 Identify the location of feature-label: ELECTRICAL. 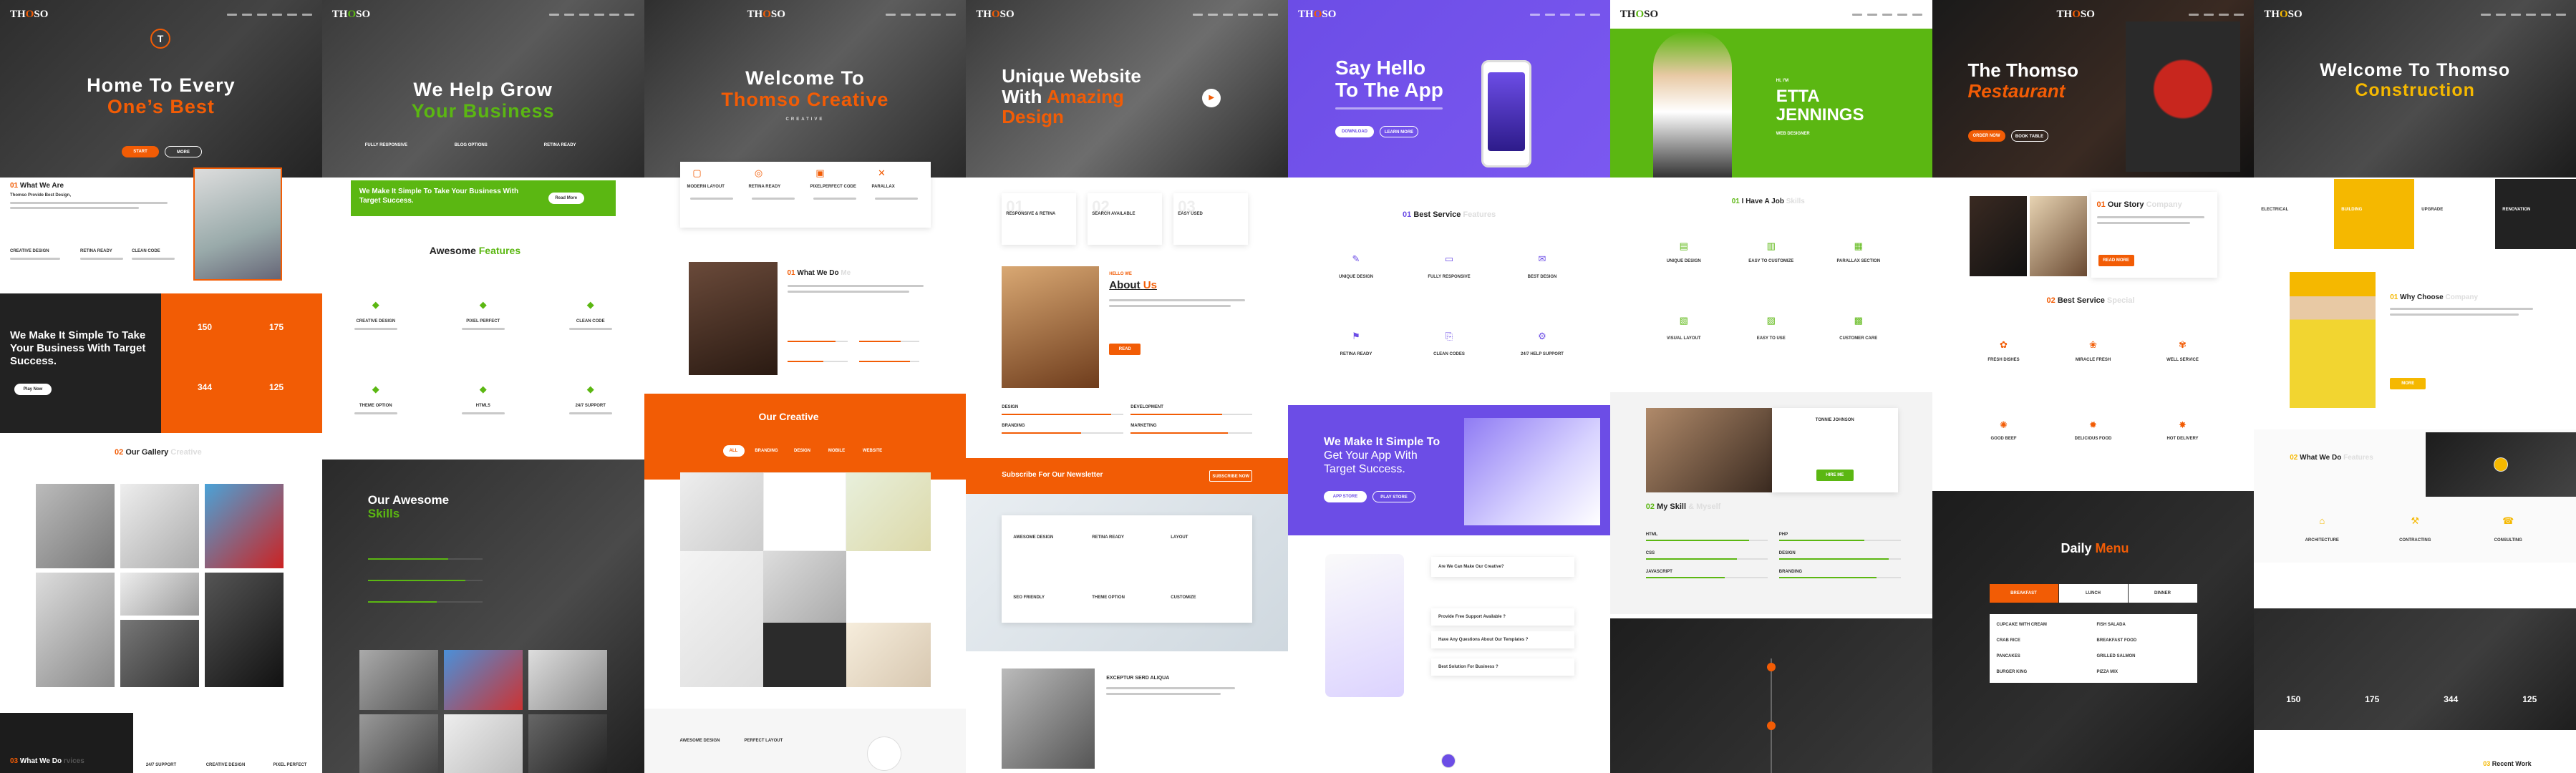
(2275, 210).